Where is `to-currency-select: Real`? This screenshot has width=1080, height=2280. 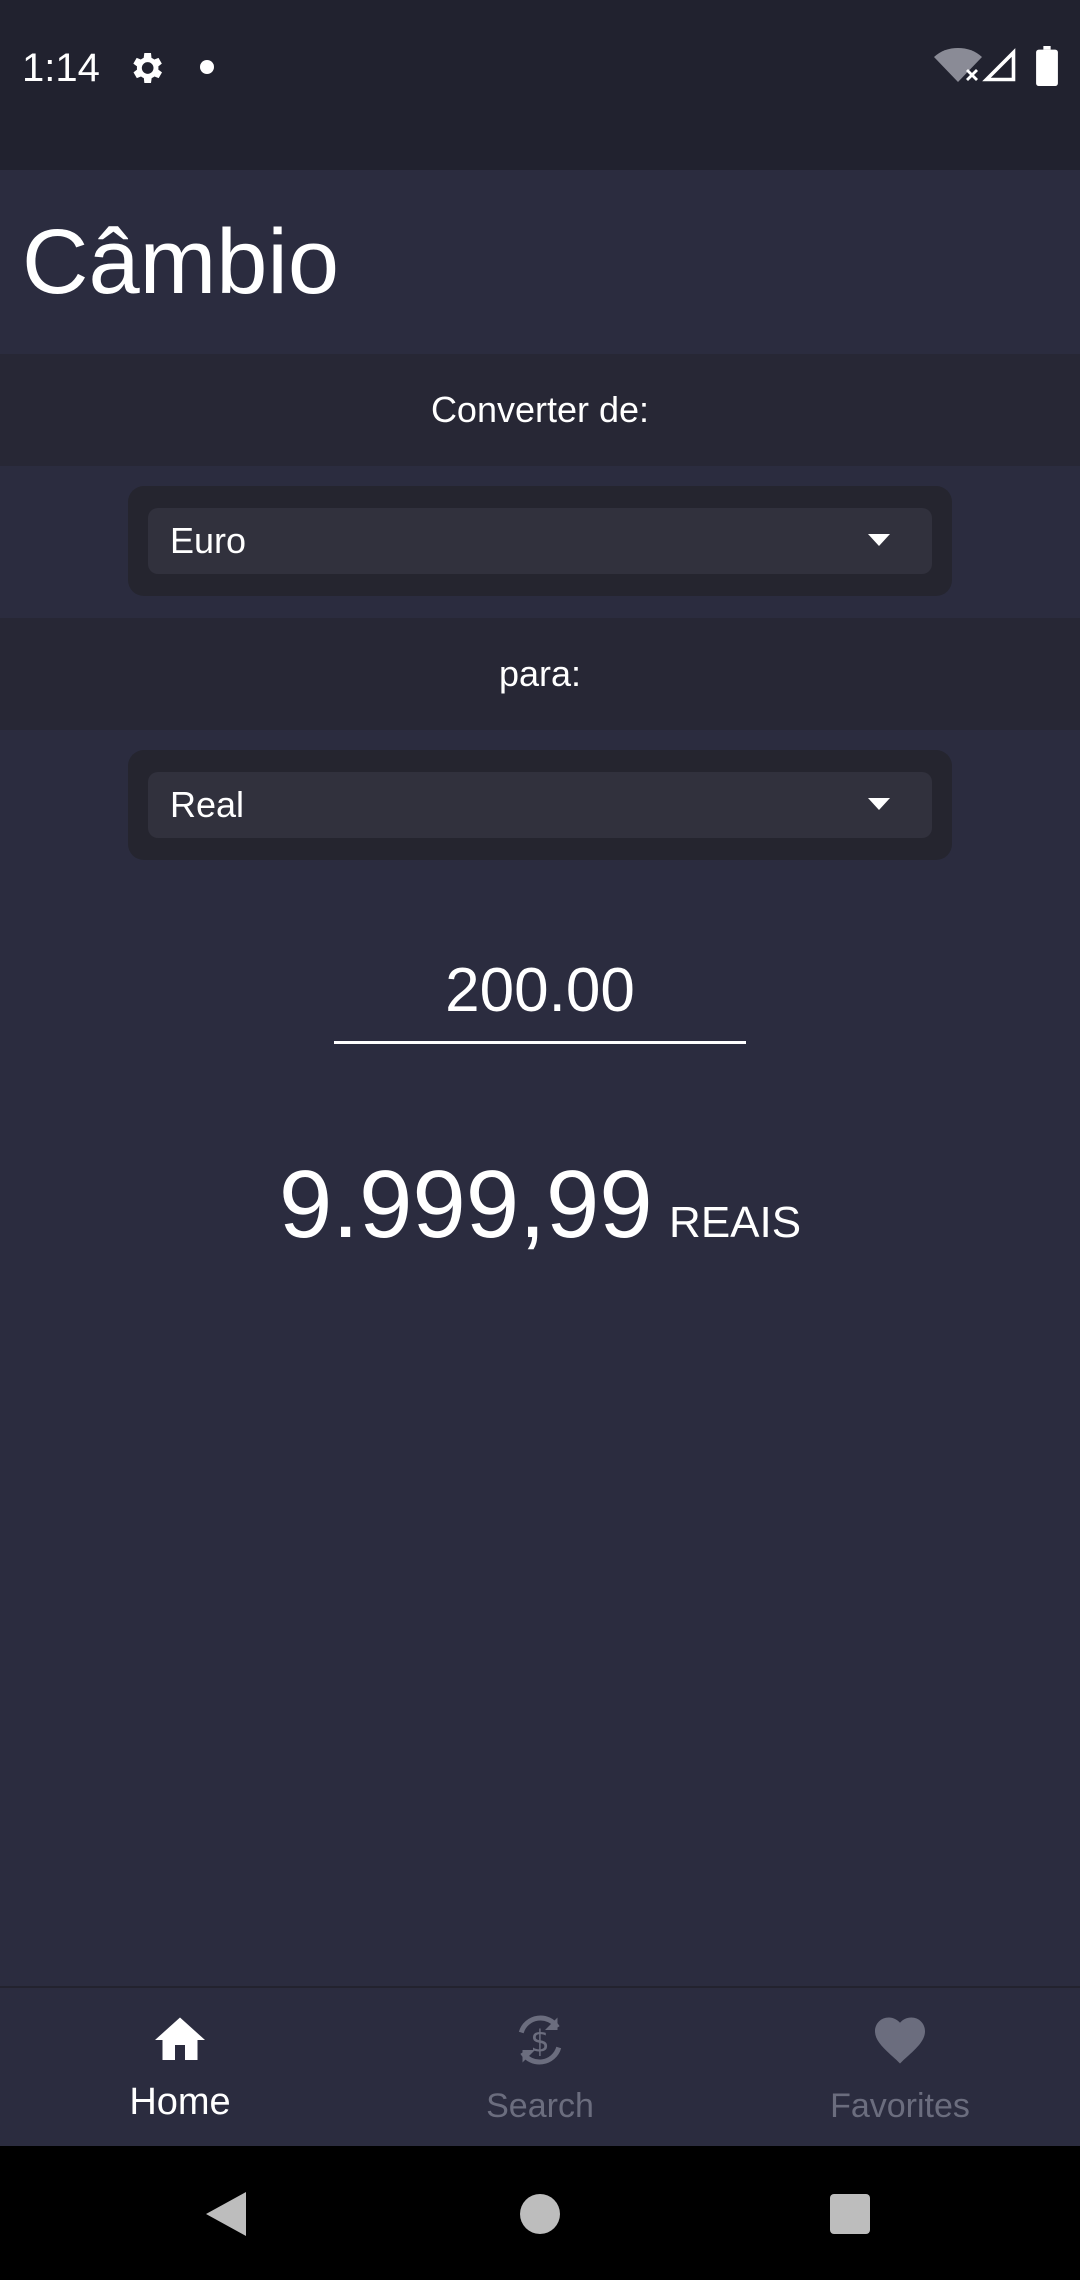
to-currency-select: Real is located at coordinates (540, 805).